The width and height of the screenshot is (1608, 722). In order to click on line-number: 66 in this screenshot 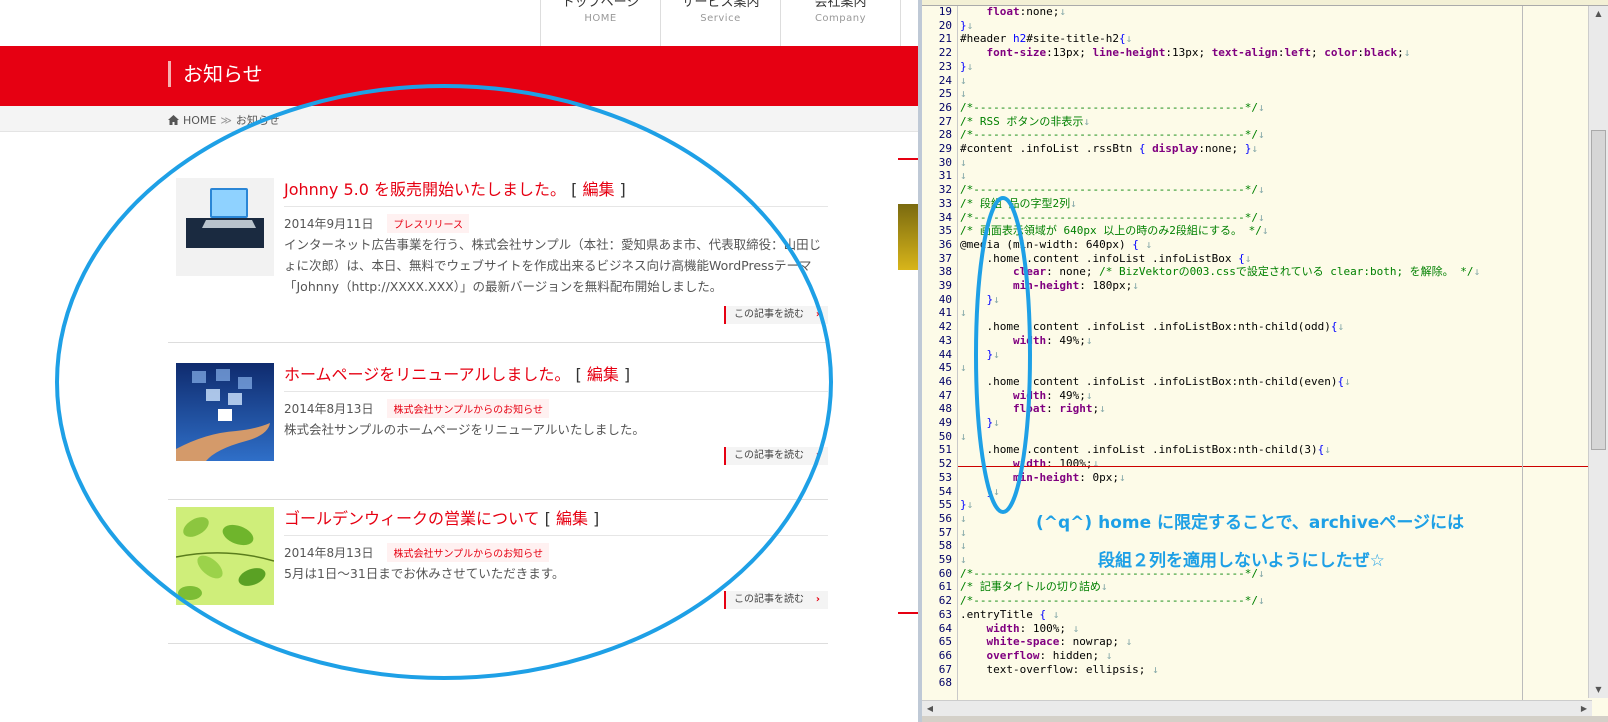, I will do `click(945, 655)`.